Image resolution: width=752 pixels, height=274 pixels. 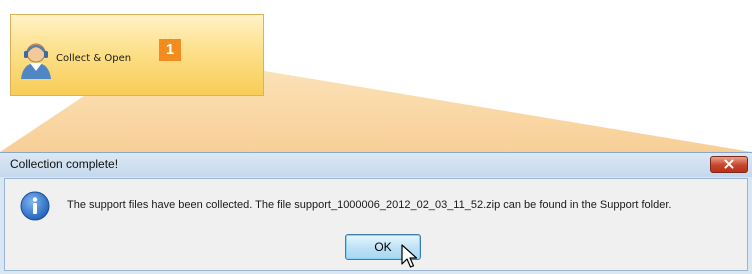 What do you see at coordinates (170, 50) in the screenshot?
I see `step-badge: 1` at bounding box center [170, 50].